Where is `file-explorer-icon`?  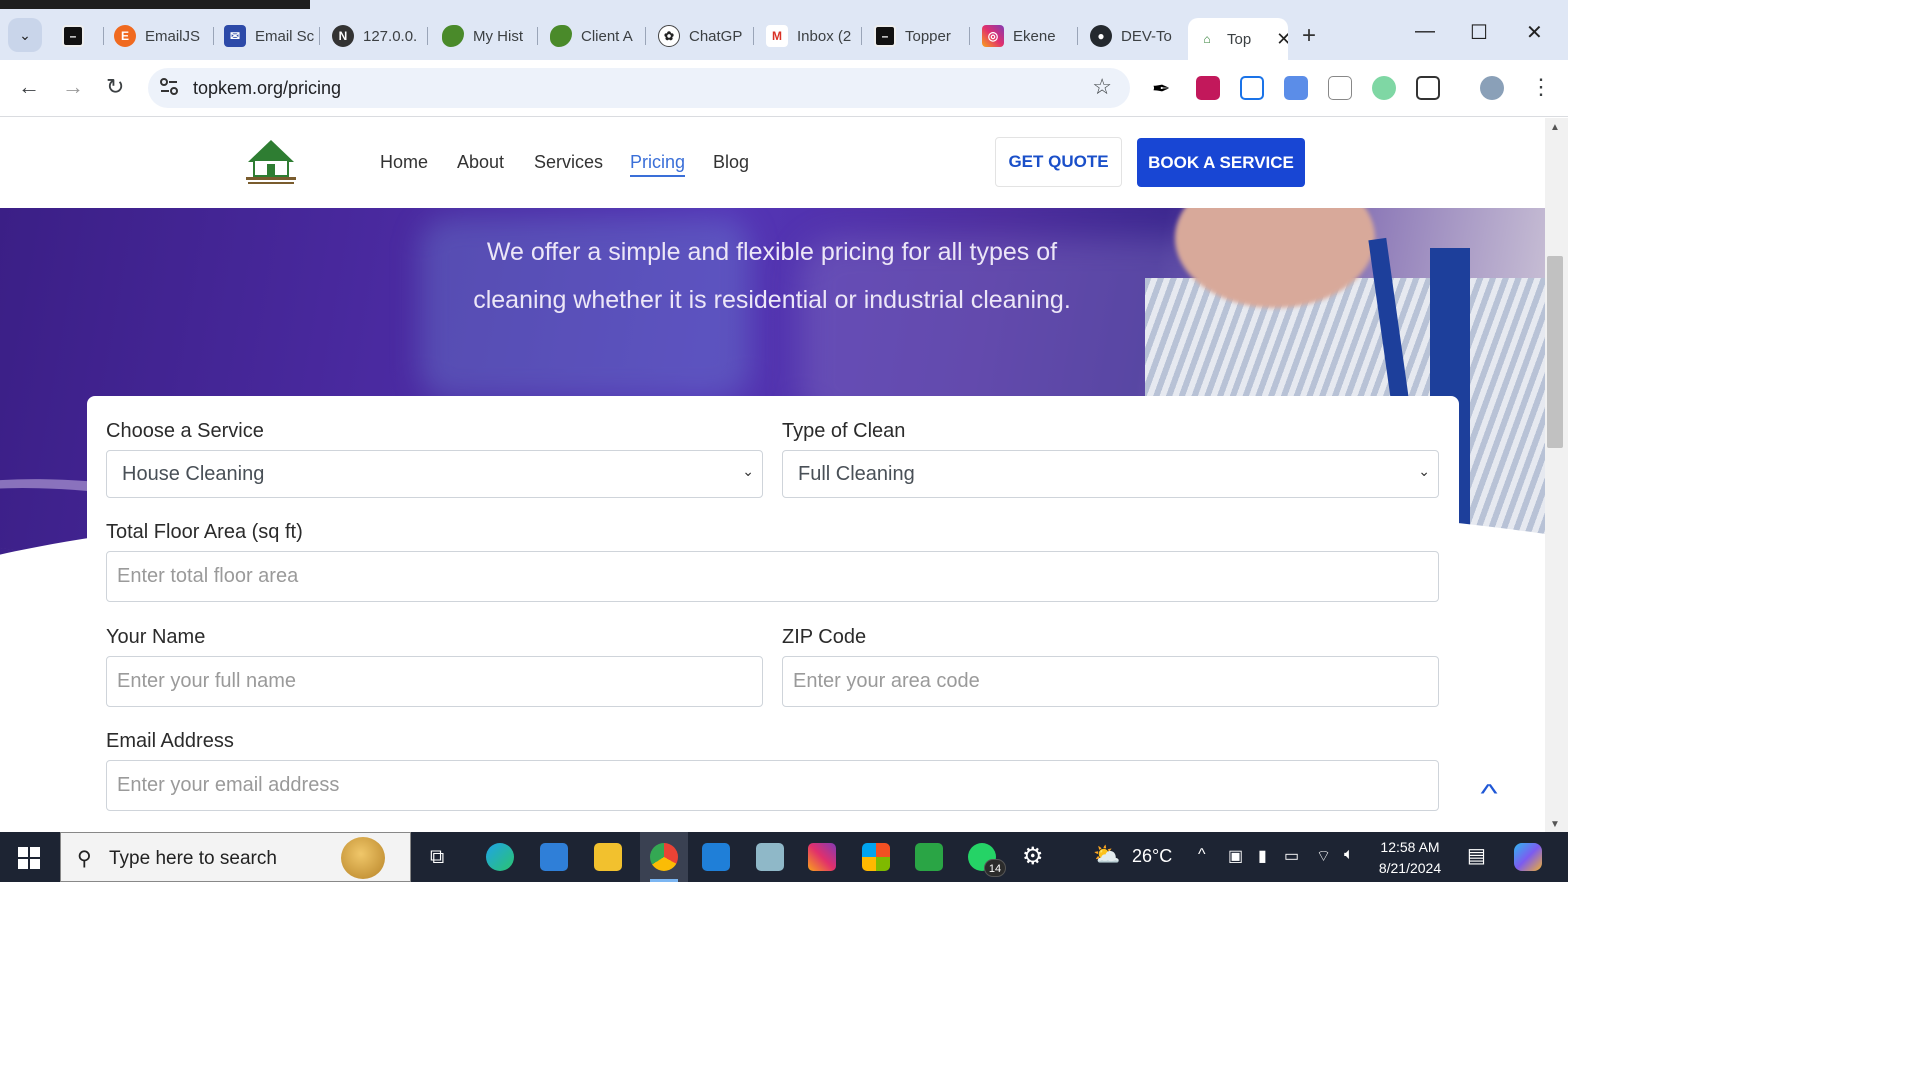
file-explorer-icon is located at coordinates (608, 857).